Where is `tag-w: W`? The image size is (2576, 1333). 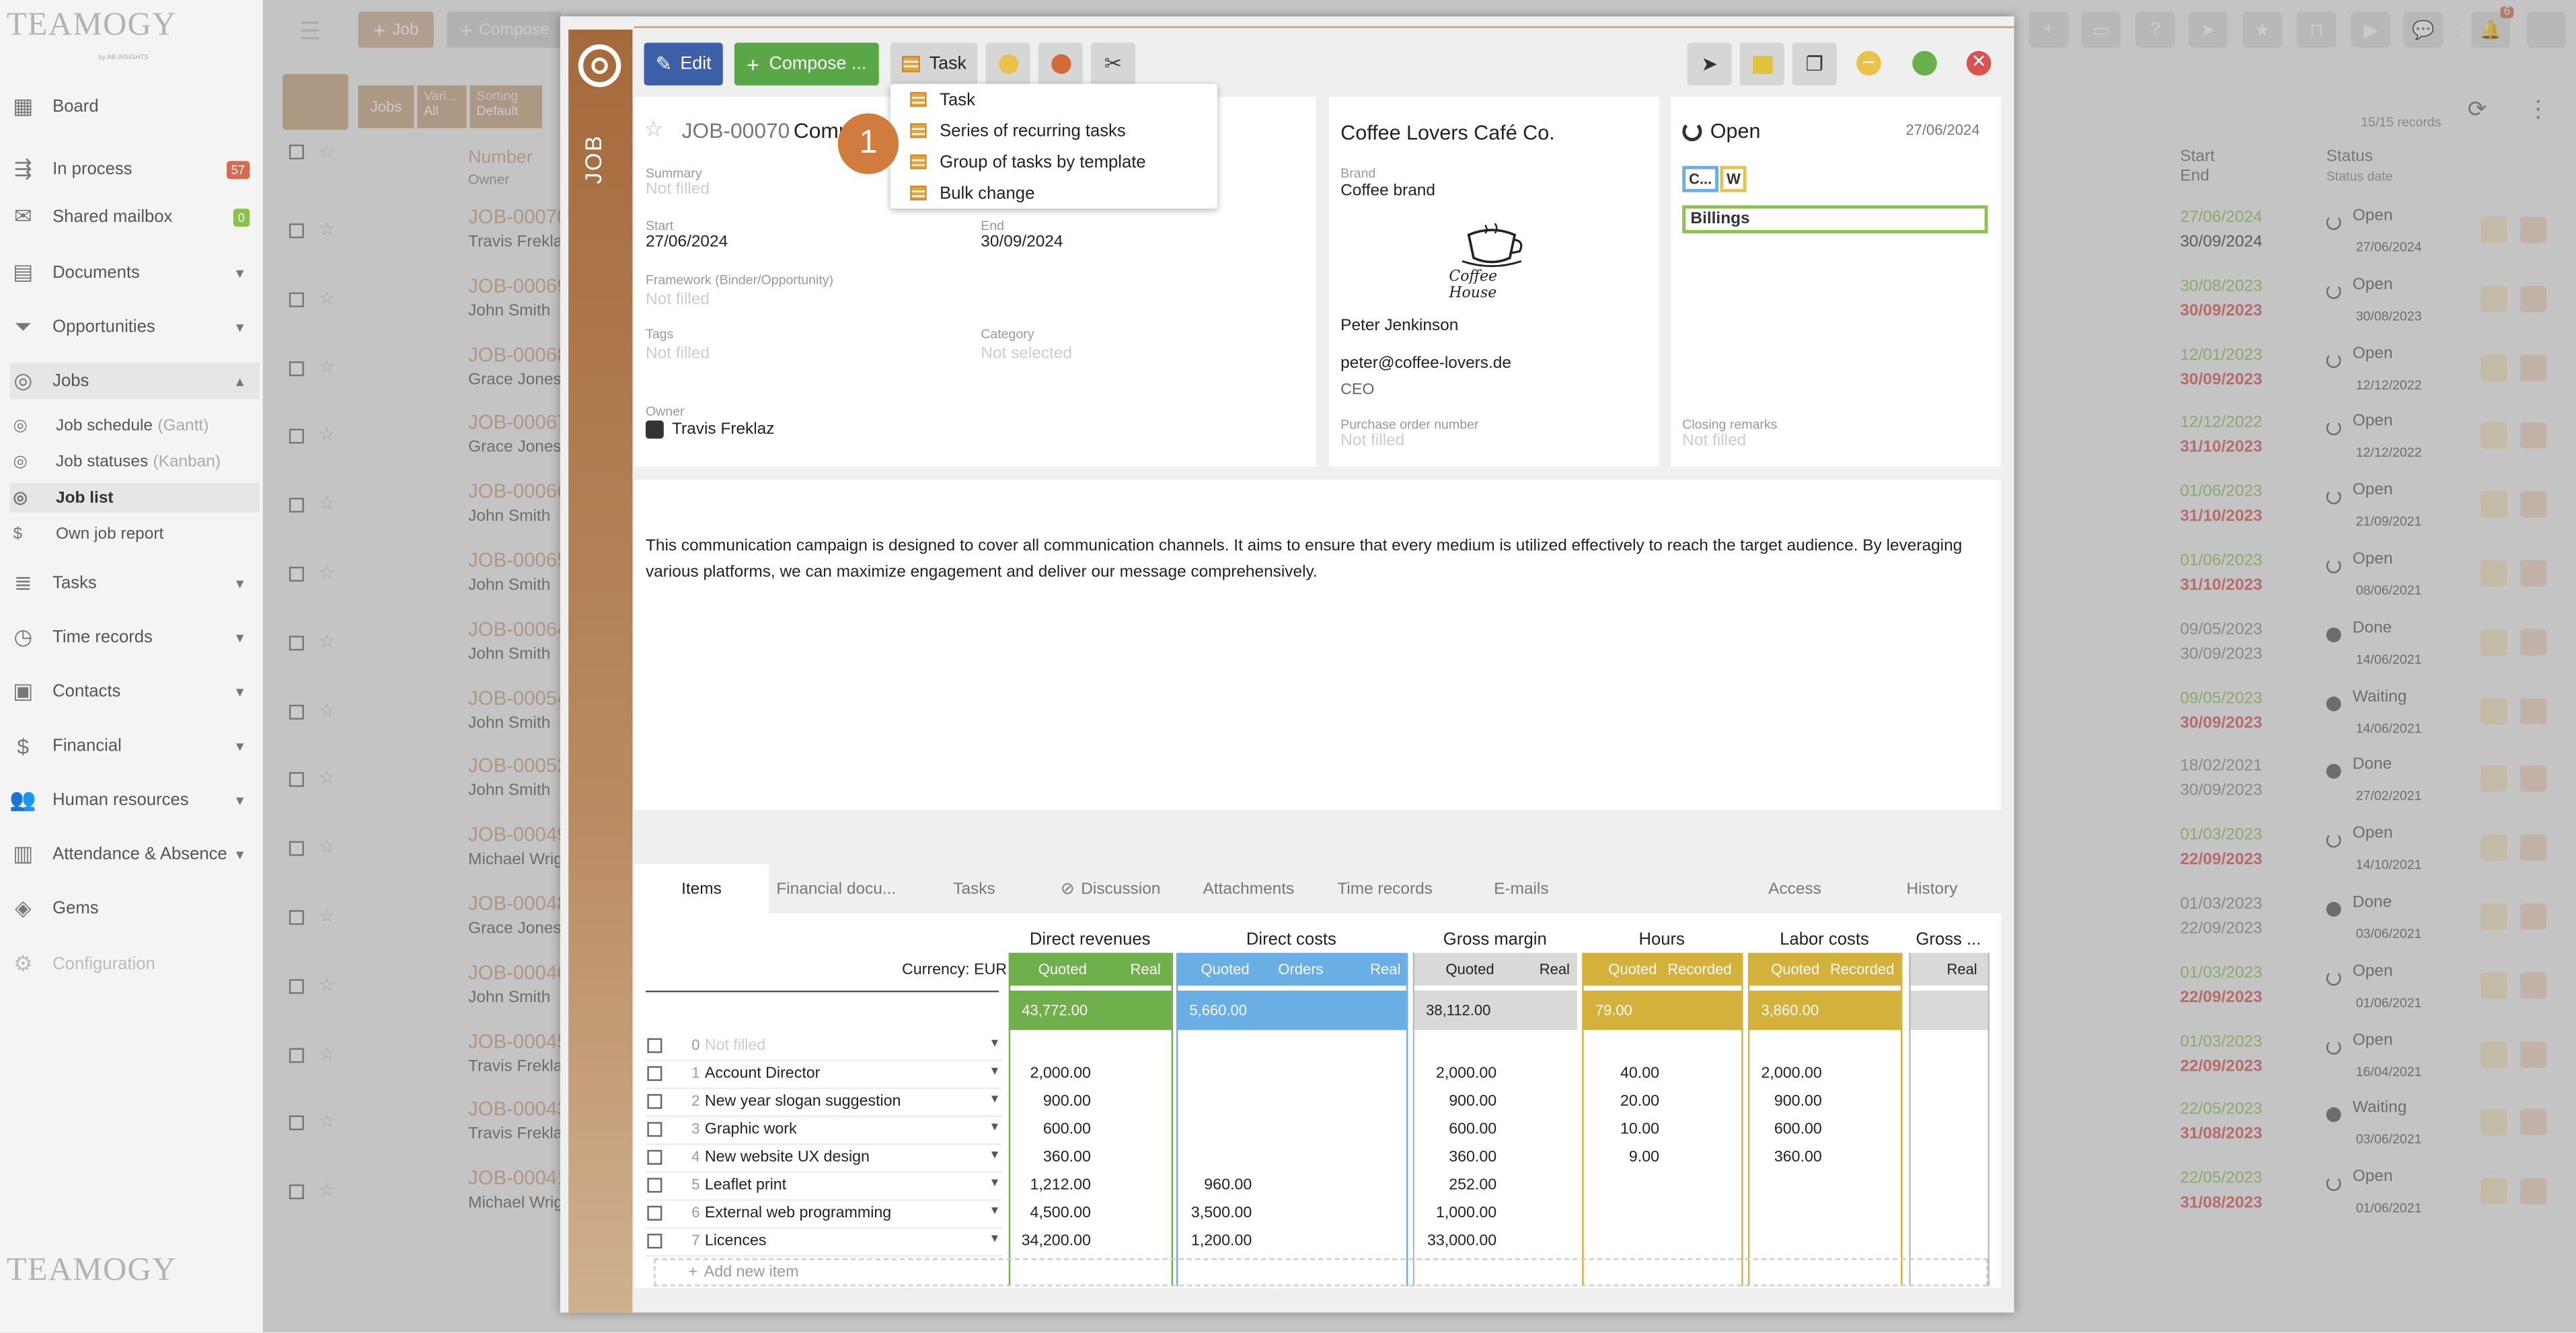 tag-w: W is located at coordinates (1733, 178).